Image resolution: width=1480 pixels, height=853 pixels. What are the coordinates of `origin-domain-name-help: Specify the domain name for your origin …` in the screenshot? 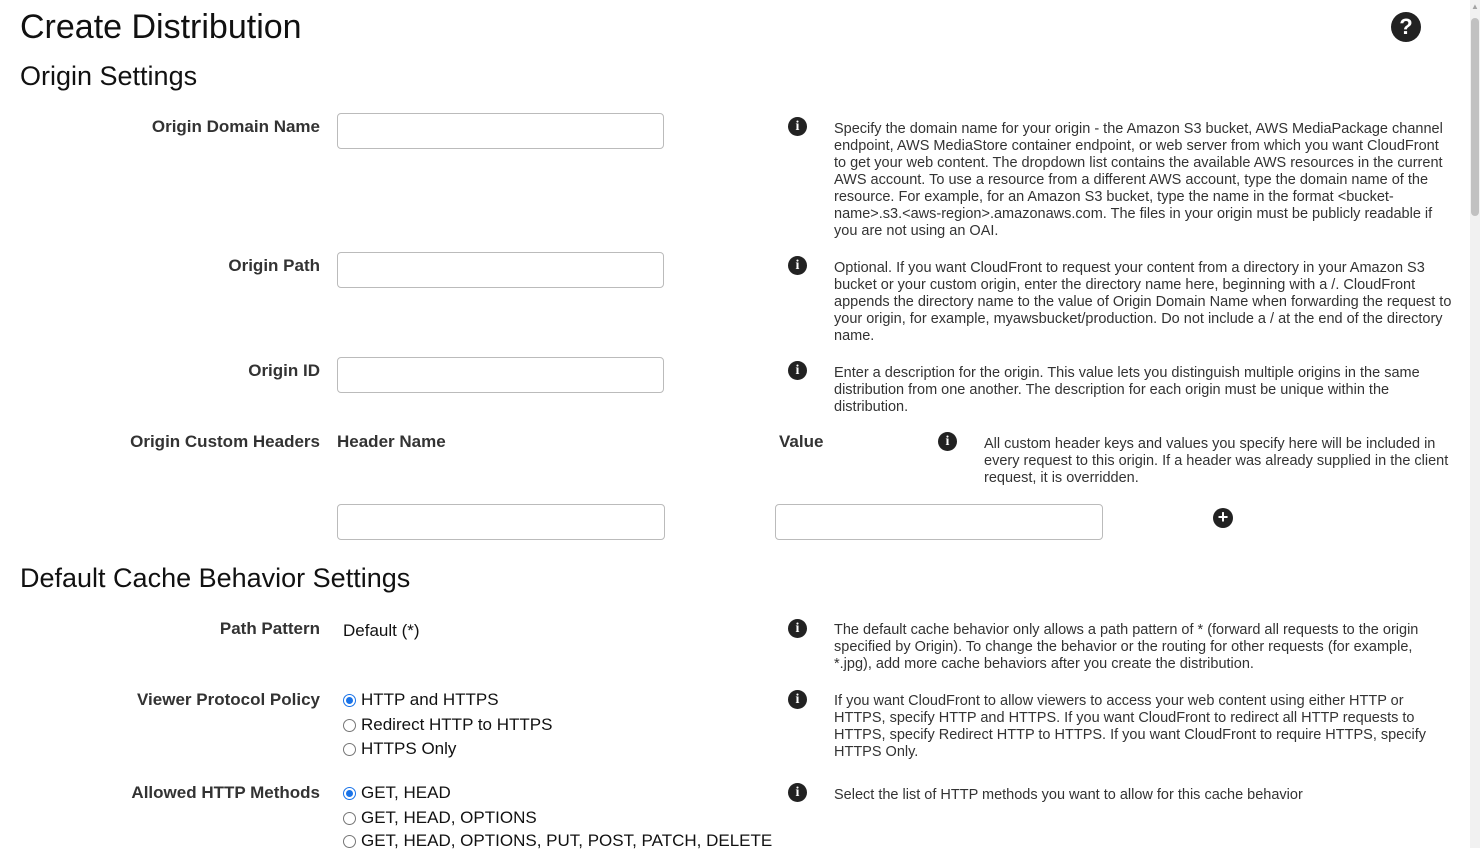 It's located at (1138, 180).